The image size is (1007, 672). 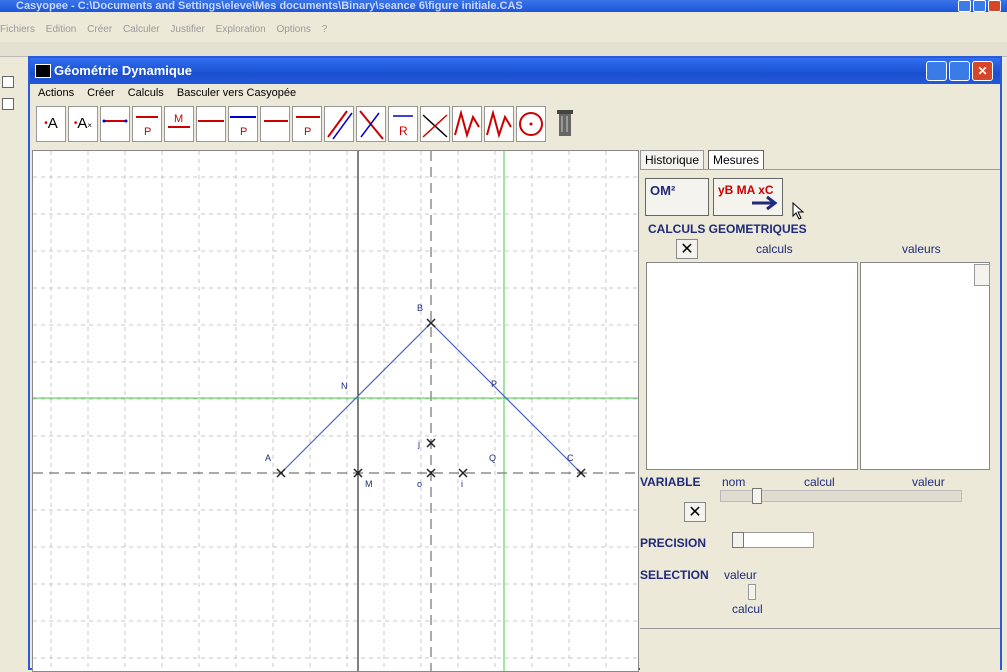 I want to click on circle-icon, so click(x=531, y=124).